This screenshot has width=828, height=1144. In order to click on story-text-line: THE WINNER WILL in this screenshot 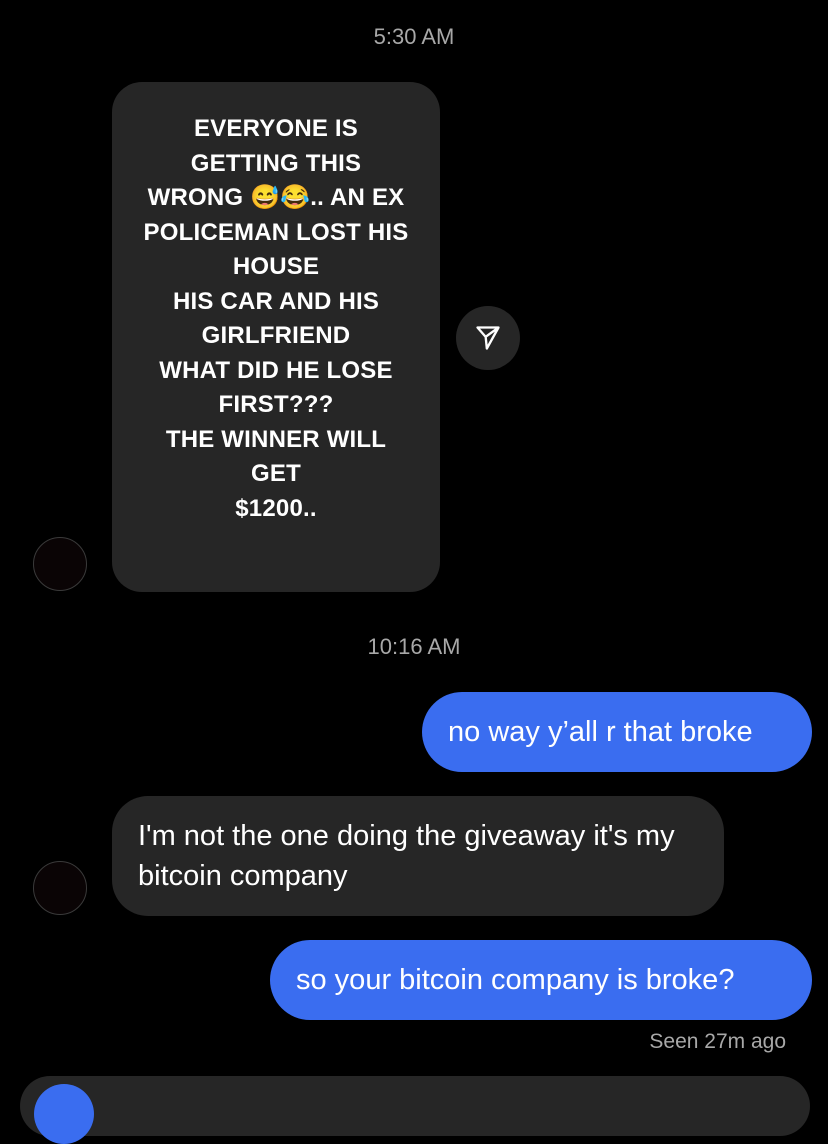, I will do `click(276, 439)`.